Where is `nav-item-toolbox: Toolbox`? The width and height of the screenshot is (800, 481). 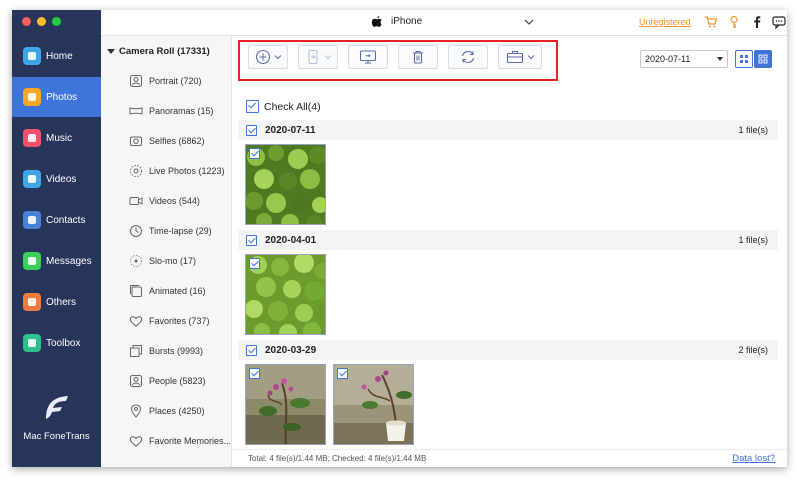 nav-item-toolbox: Toolbox is located at coordinates (56, 343).